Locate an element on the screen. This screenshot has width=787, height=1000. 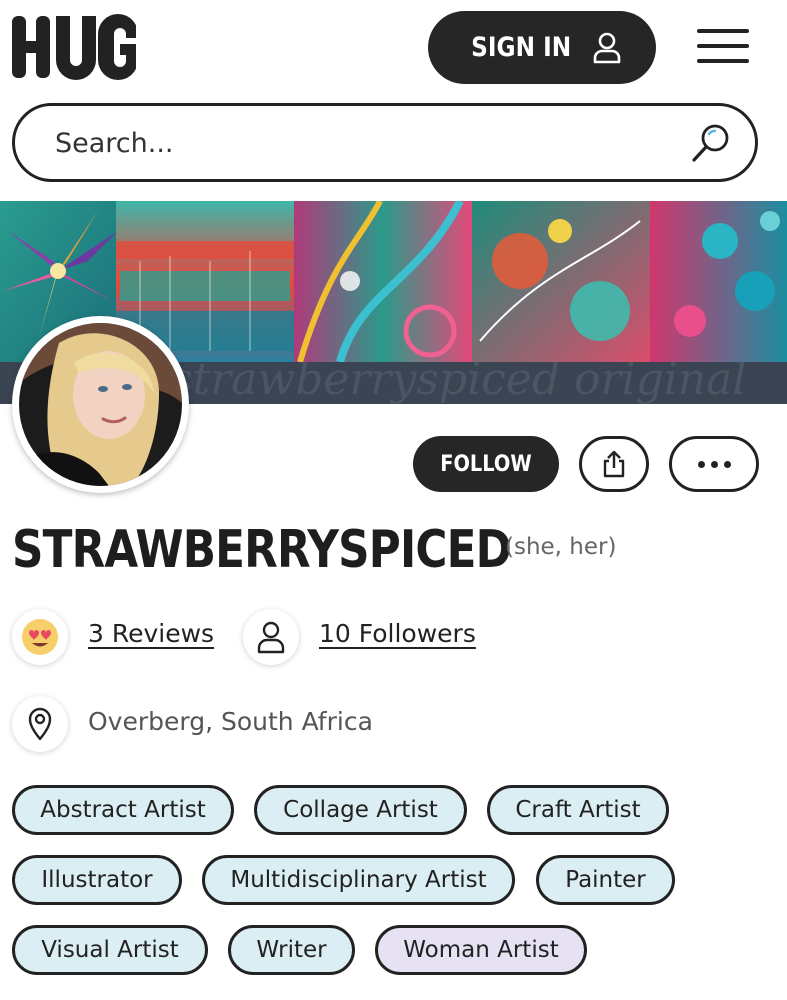
hug-logo is located at coordinates (75, 47).